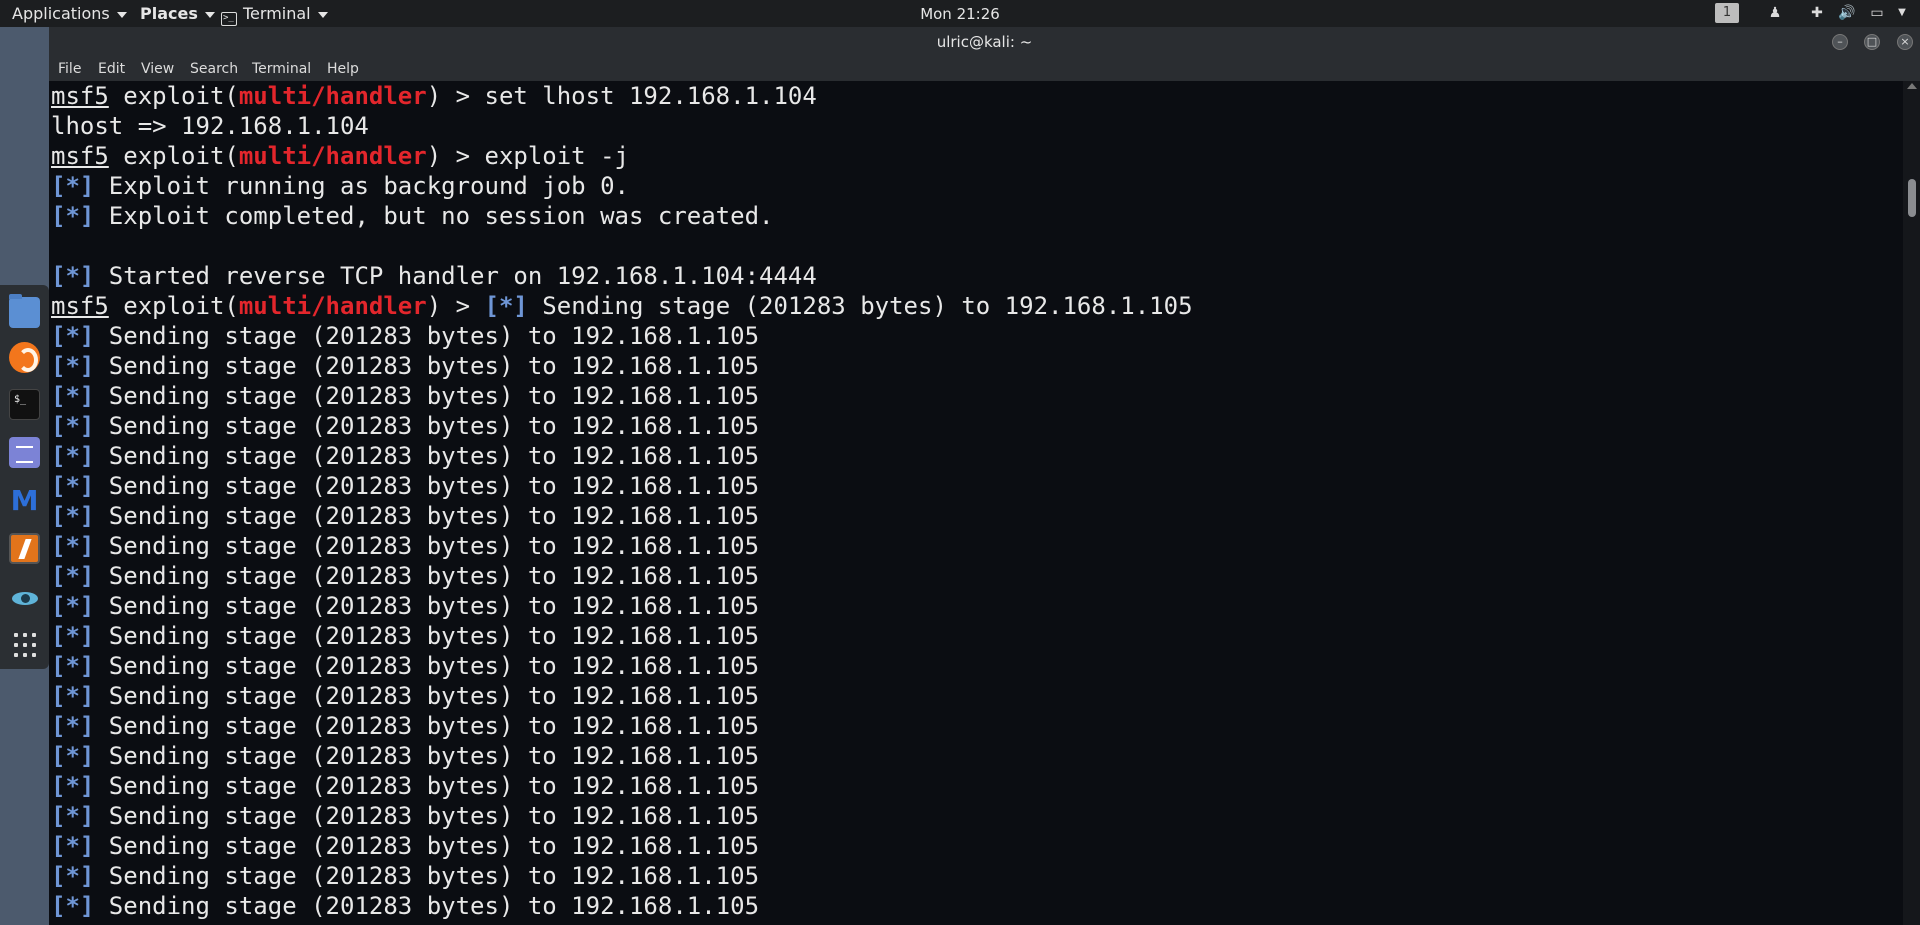 The width and height of the screenshot is (1920, 925). I want to click on menu-help: Help, so click(343, 69).